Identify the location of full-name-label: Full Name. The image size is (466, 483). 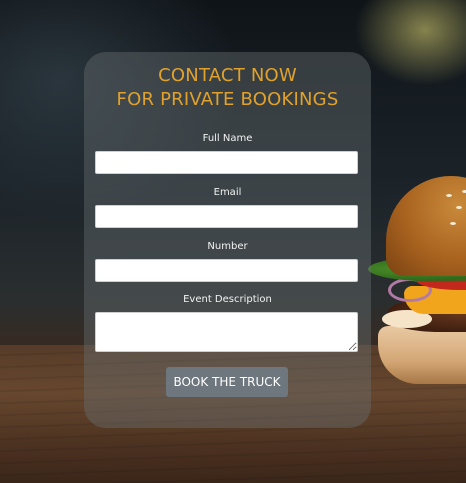
(227, 138).